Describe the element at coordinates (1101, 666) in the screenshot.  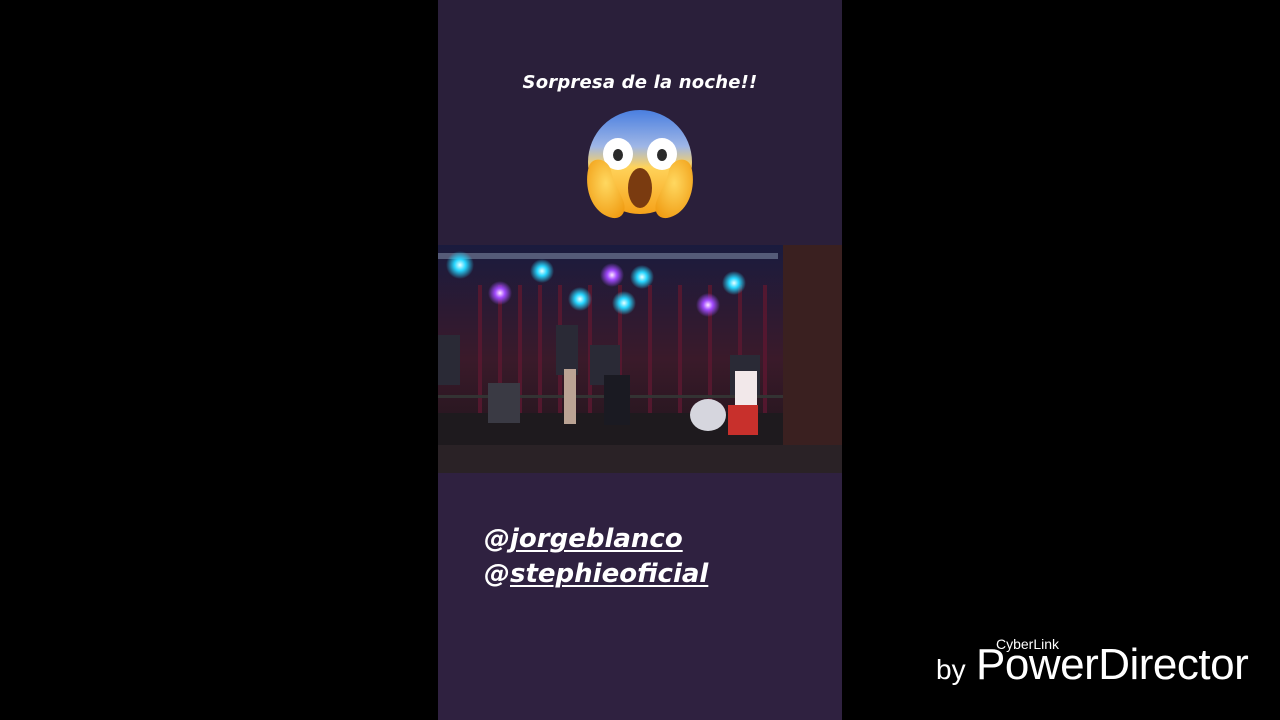
I see `powerdirector-watermark: by PowerDirector CyberLink` at that location.